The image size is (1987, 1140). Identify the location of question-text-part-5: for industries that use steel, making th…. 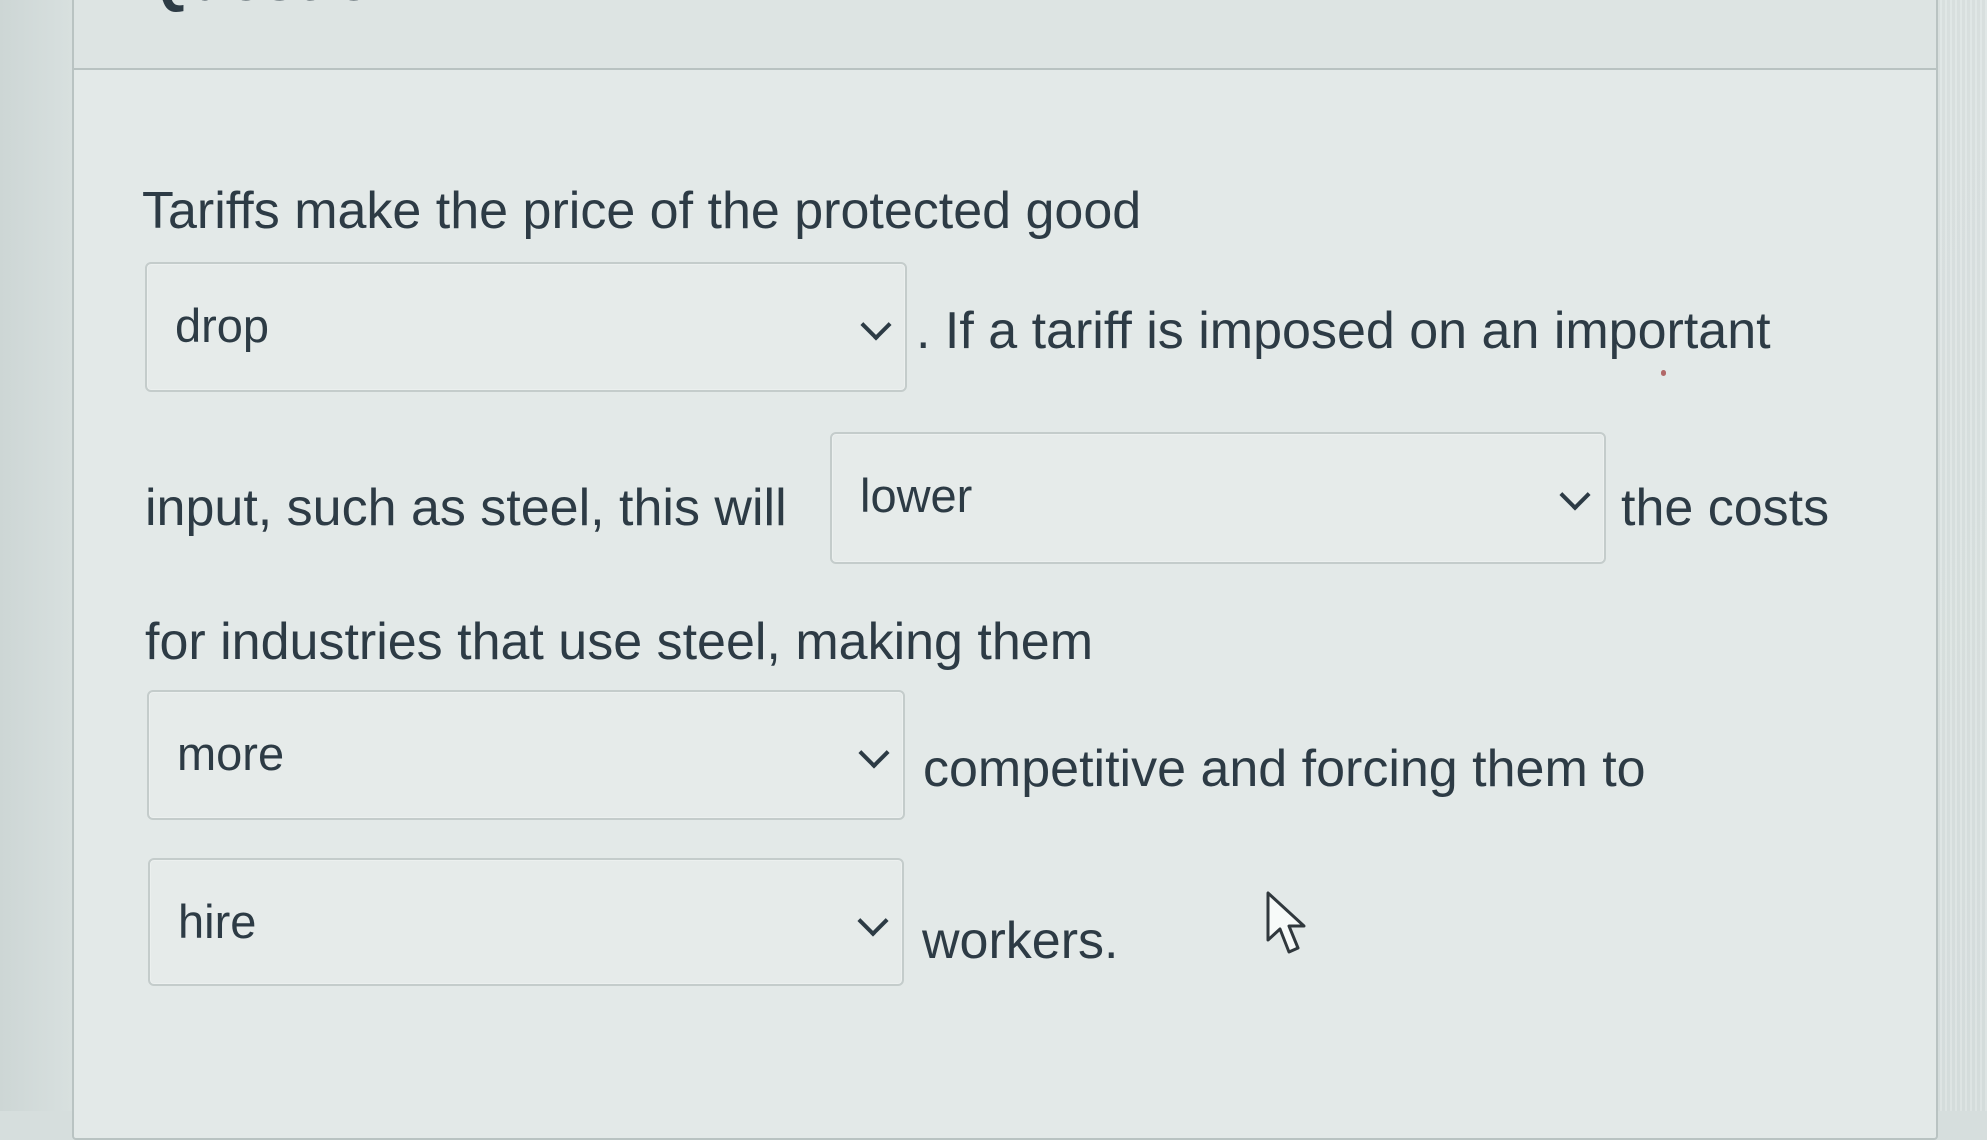
(619, 642).